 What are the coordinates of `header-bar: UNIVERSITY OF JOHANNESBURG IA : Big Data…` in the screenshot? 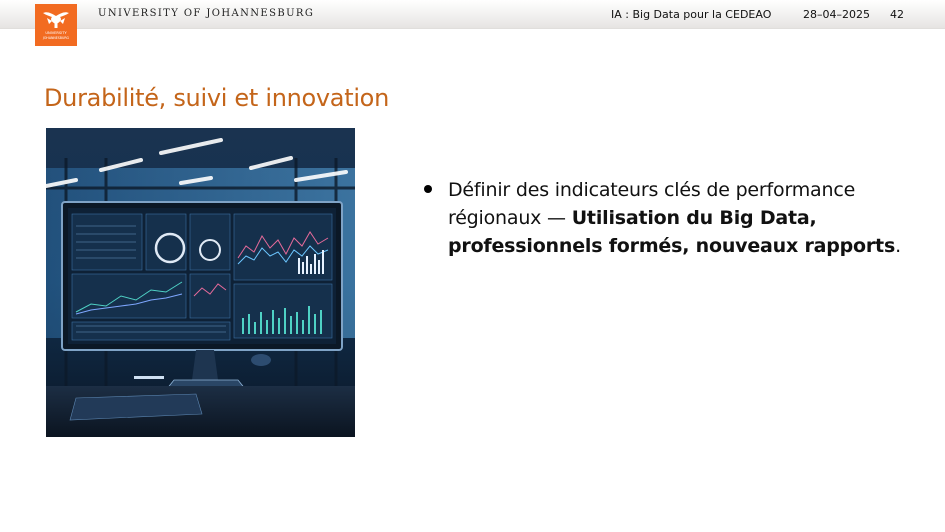 It's located at (472, 14).